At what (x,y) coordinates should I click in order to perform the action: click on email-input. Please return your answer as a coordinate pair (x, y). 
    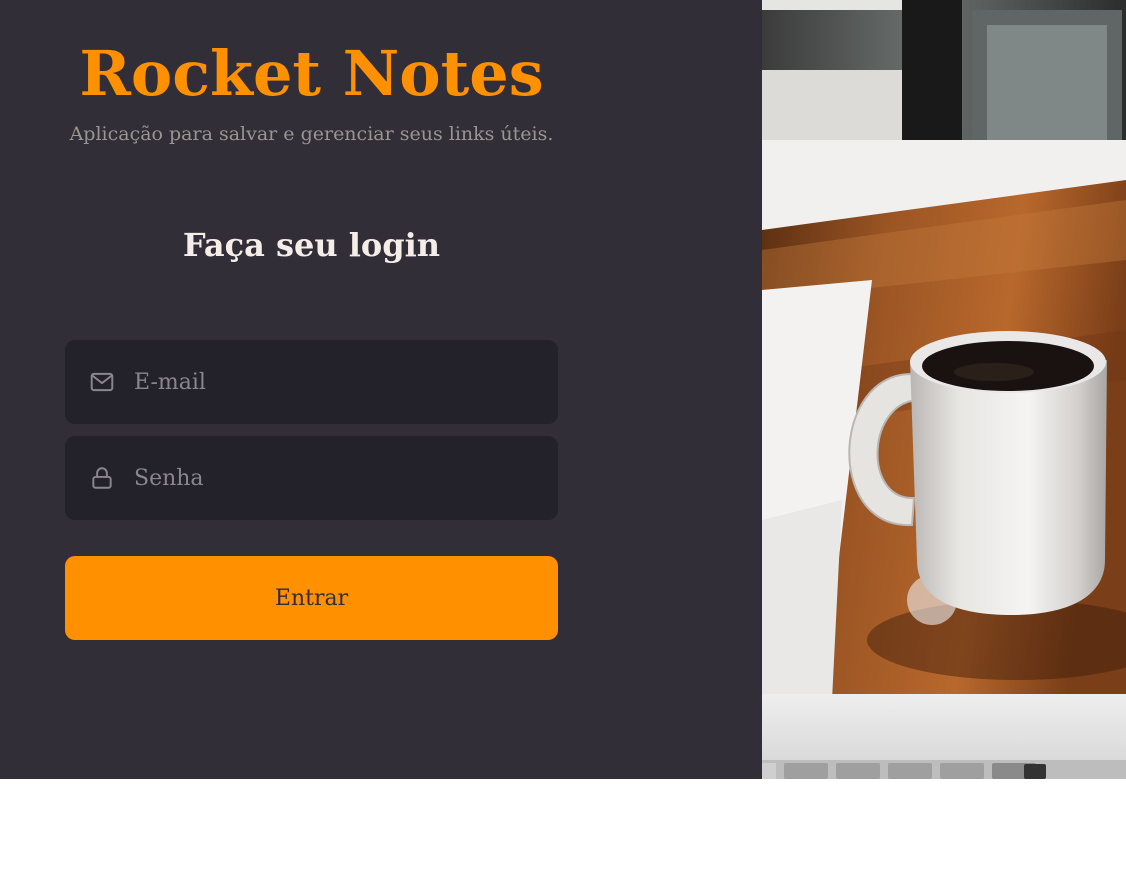
    Looking at the image, I should click on (346, 382).